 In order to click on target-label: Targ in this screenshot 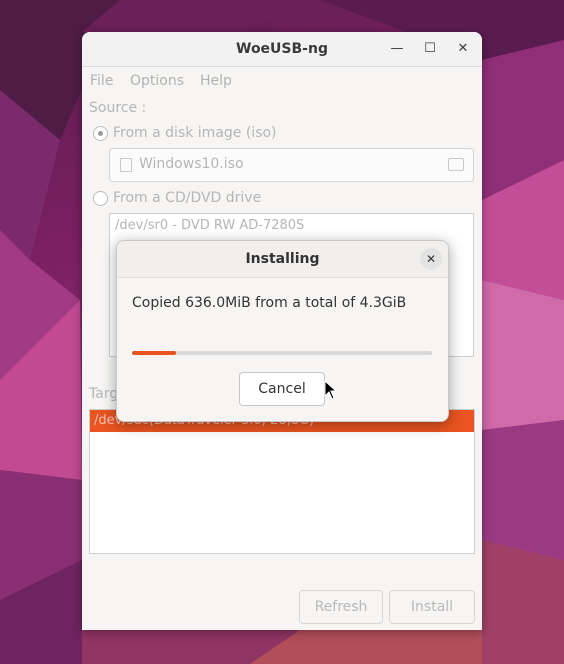, I will do `click(104, 394)`.